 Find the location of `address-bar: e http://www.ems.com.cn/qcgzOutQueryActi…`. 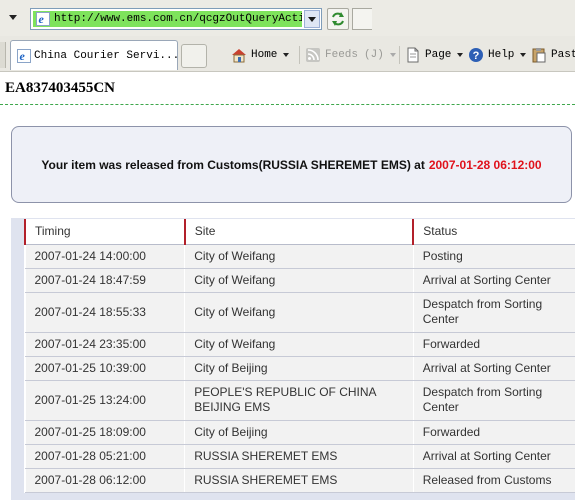

address-bar: e http://www.ems.com.cn/qcgzOutQueryActi… is located at coordinates (176, 19).